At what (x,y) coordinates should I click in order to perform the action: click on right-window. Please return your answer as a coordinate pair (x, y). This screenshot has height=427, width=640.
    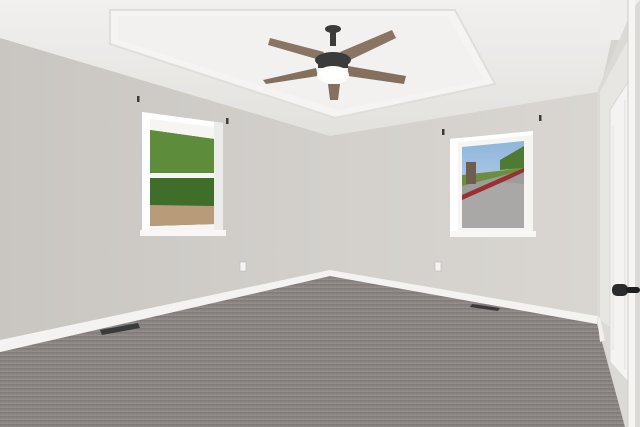
    Looking at the image, I should click on (493, 184).